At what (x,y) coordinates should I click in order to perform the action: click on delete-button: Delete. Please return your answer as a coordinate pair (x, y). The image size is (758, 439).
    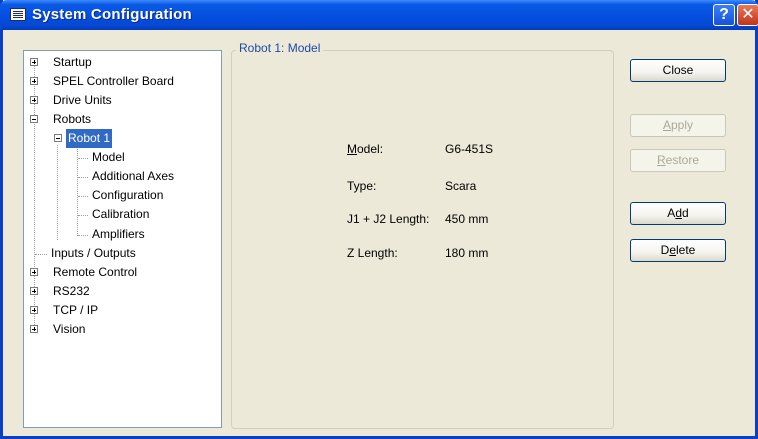
    Looking at the image, I should click on (678, 250).